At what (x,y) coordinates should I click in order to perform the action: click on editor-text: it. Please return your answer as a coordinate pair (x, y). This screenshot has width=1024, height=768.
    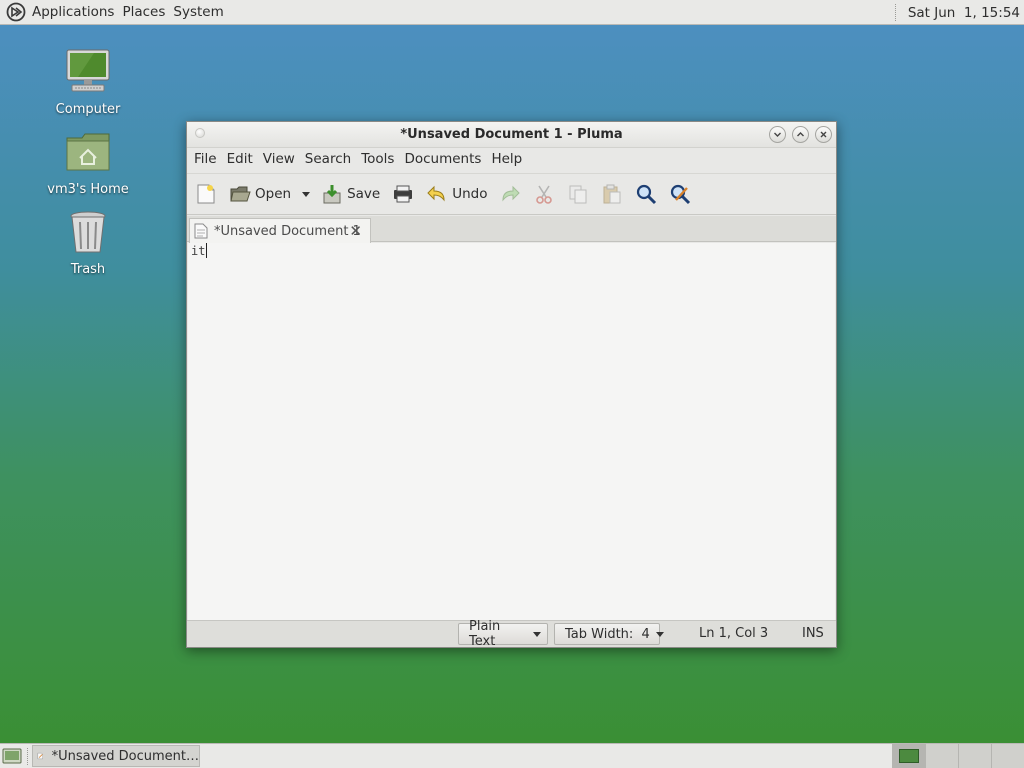
    Looking at the image, I should click on (198, 251).